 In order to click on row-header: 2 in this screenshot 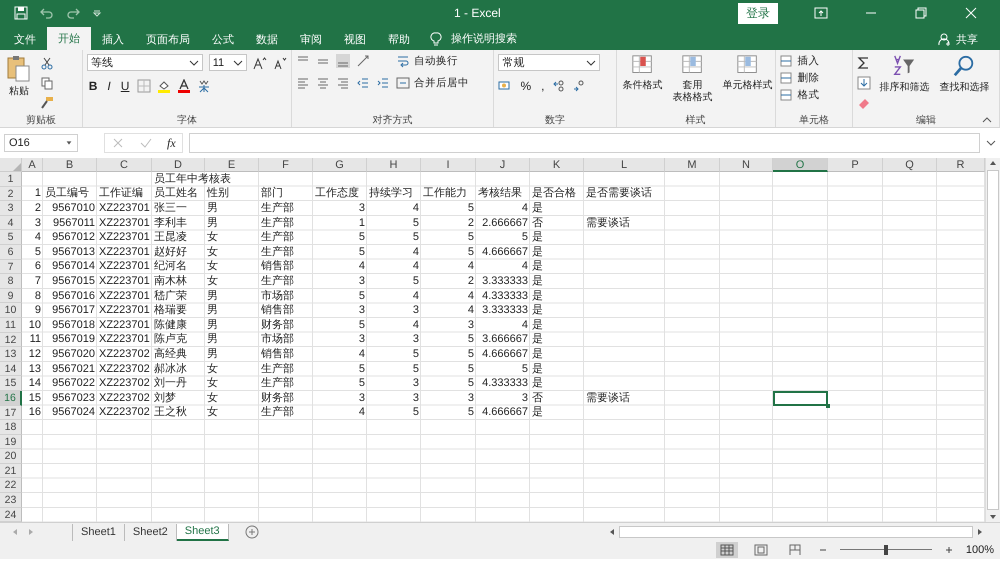, I will do `click(11, 194)`.